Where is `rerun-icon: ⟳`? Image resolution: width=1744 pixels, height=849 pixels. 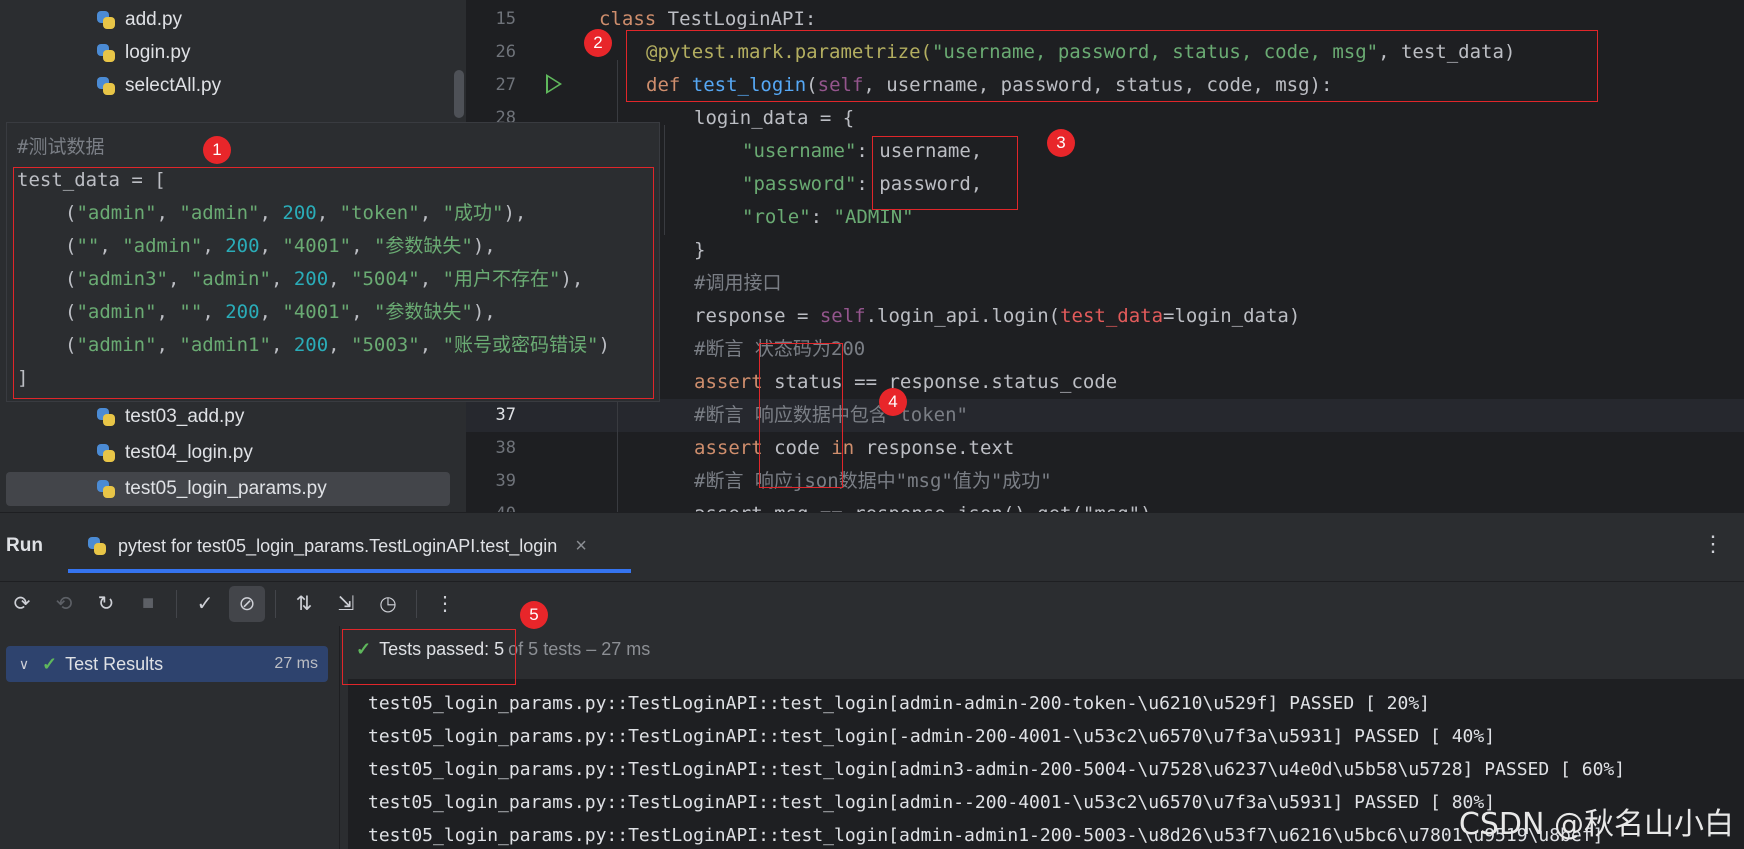
rerun-icon: ⟳ is located at coordinates (22, 604).